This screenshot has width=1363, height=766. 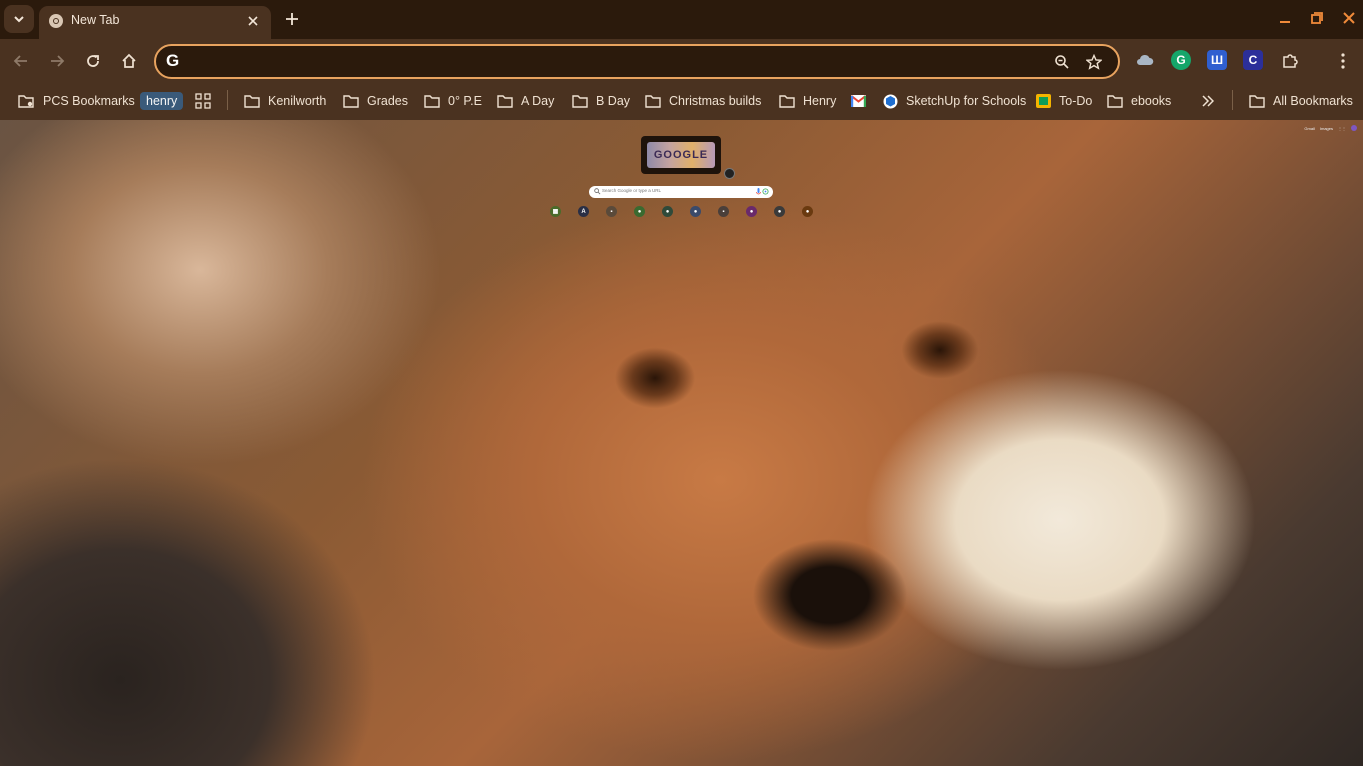 I want to click on google-doodle: GOOGLE, so click(x=681, y=155).